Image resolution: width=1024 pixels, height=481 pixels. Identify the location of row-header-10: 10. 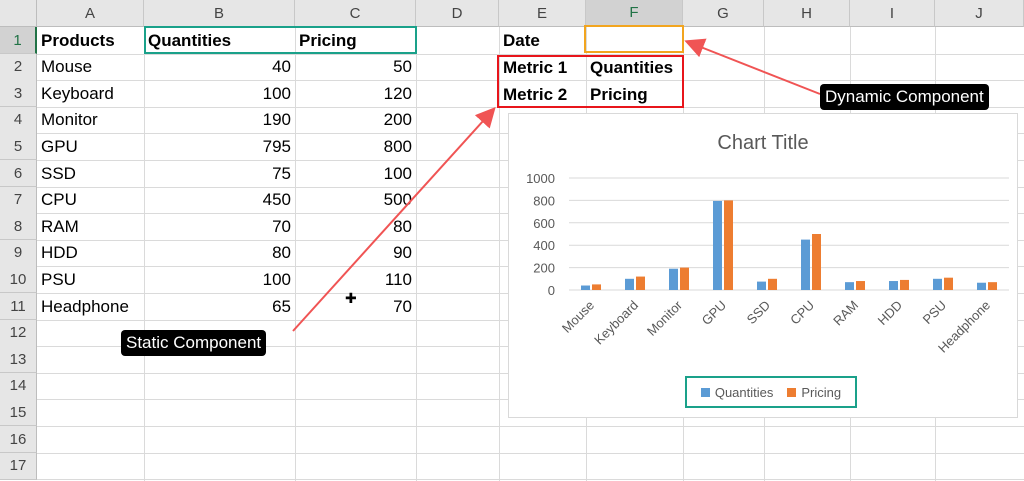
(18, 280).